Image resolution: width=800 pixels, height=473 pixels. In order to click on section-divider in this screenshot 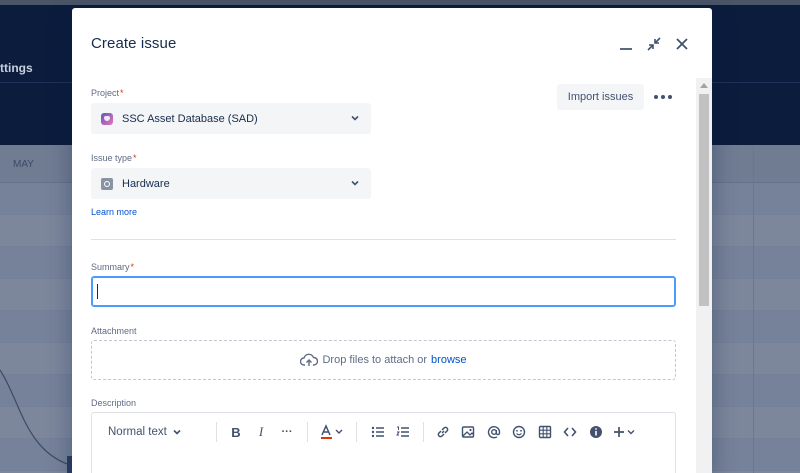, I will do `click(383, 239)`.